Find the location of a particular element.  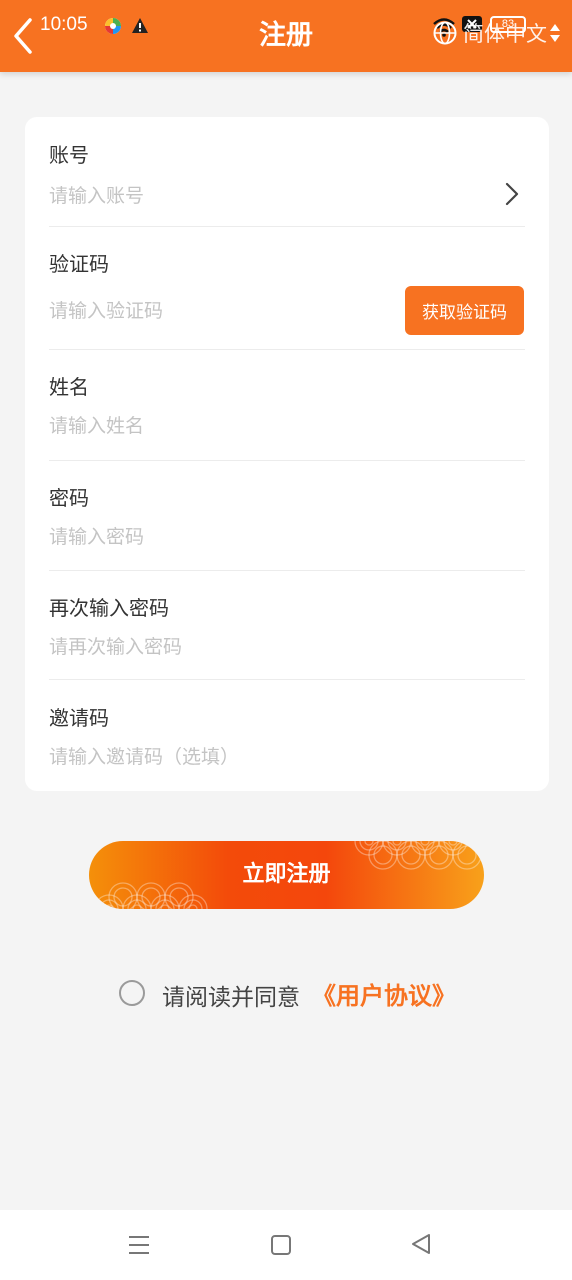

invite-code-field: 邀请码 is located at coordinates (287, 742).